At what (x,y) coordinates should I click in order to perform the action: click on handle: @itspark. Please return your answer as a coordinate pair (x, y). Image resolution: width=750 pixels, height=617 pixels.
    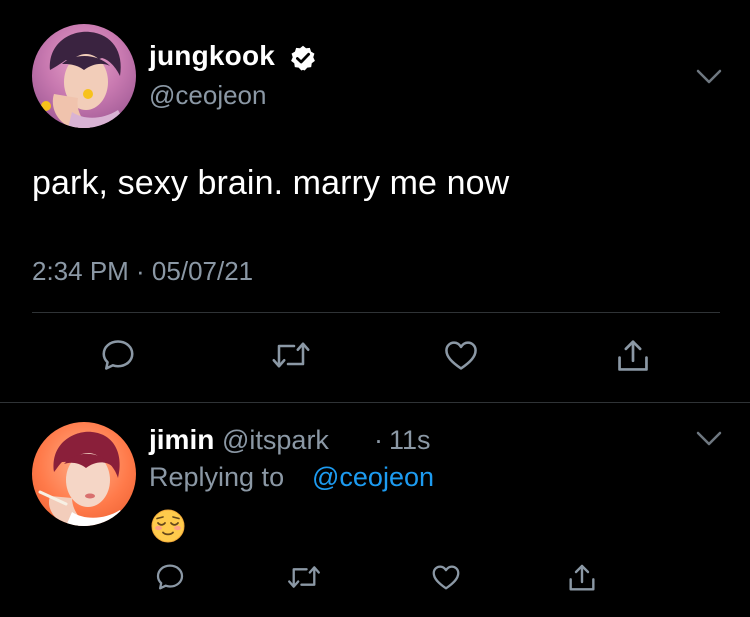
    Looking at the image, I should click on (275, 440).